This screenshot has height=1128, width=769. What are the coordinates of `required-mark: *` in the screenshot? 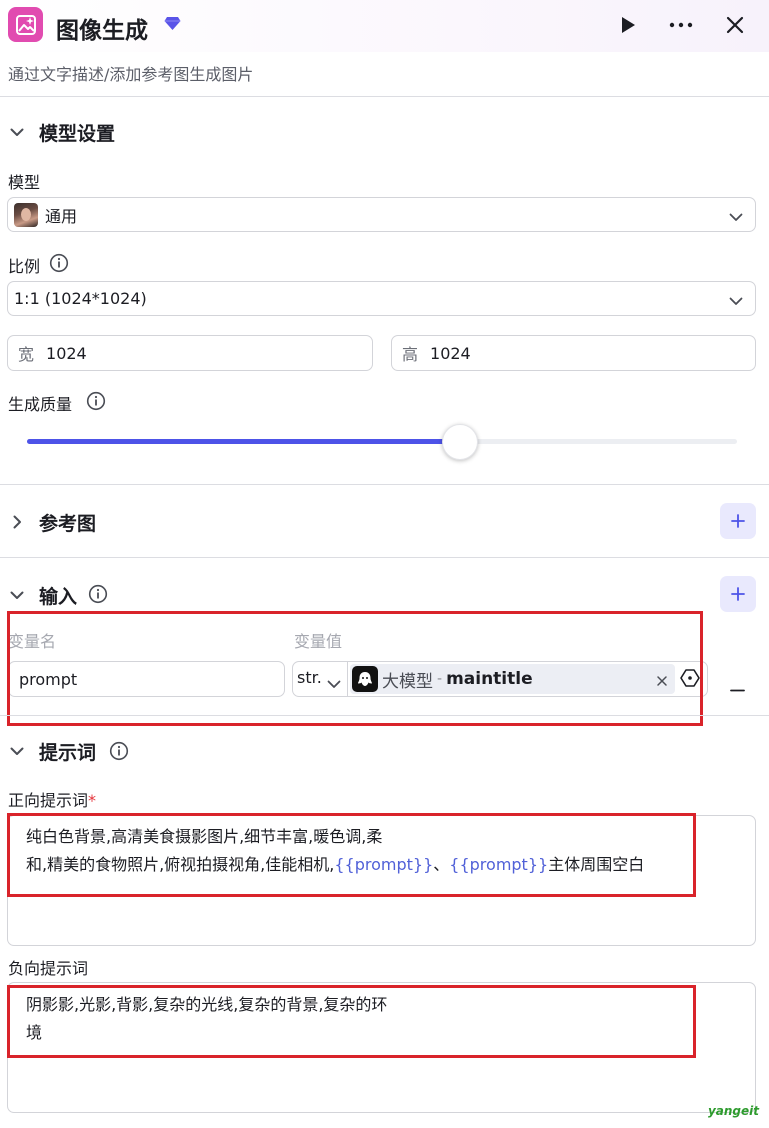 It's located at (92, 800).